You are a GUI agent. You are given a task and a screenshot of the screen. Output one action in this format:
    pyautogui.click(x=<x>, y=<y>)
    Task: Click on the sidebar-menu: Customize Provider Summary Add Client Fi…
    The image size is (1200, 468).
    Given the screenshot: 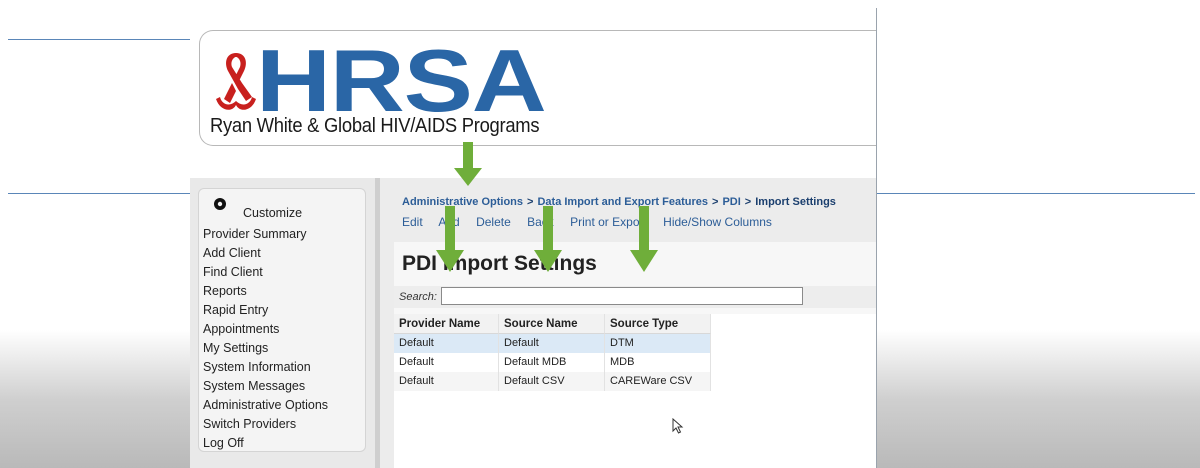 What is the action you would take?
    pyautogui.click(x=282, y=320)
    